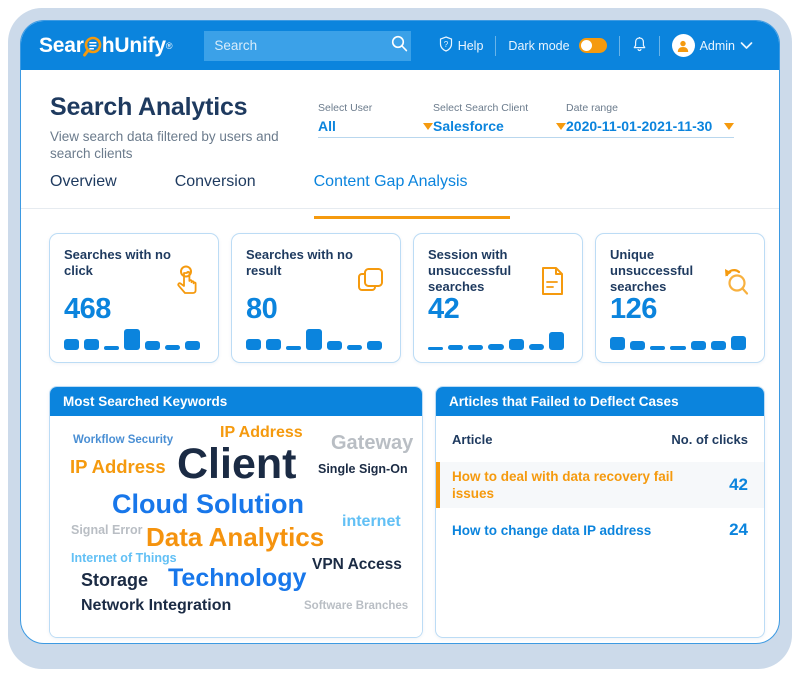 The width and height of the screenshot is (800, 677). I want to click on stat-card-value: 80, so click(262, 309).